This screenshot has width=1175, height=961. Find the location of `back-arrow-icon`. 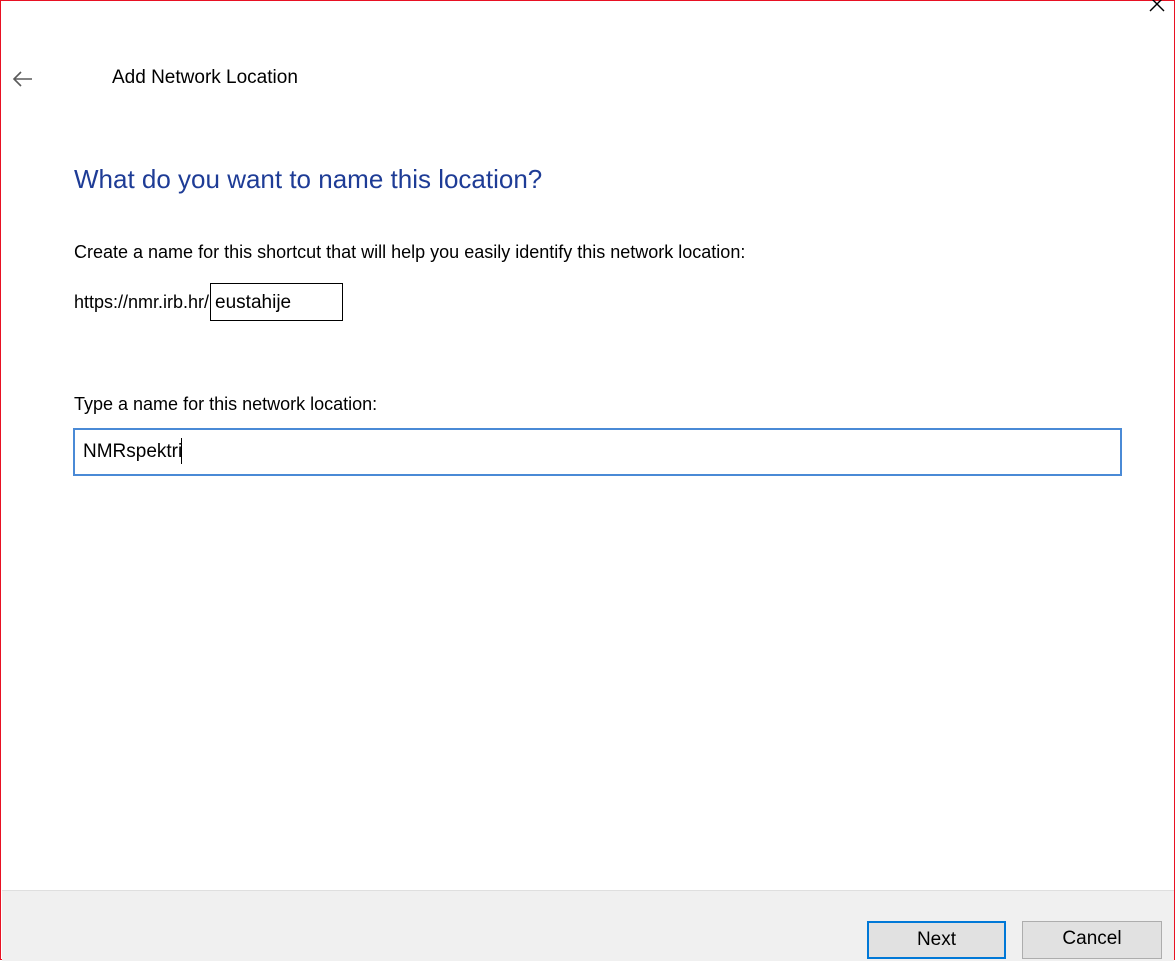

back-arrow-icon is located at coordinates (22, 79).